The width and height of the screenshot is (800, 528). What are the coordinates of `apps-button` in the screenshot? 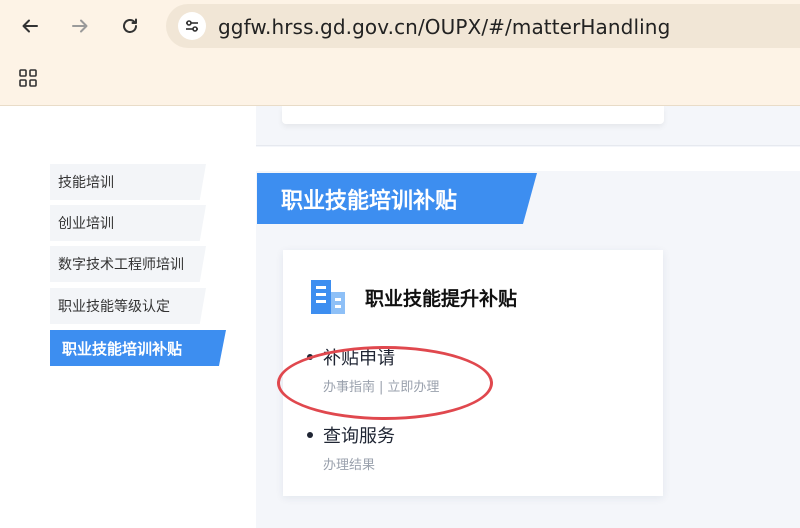 It's located at (28, 78).